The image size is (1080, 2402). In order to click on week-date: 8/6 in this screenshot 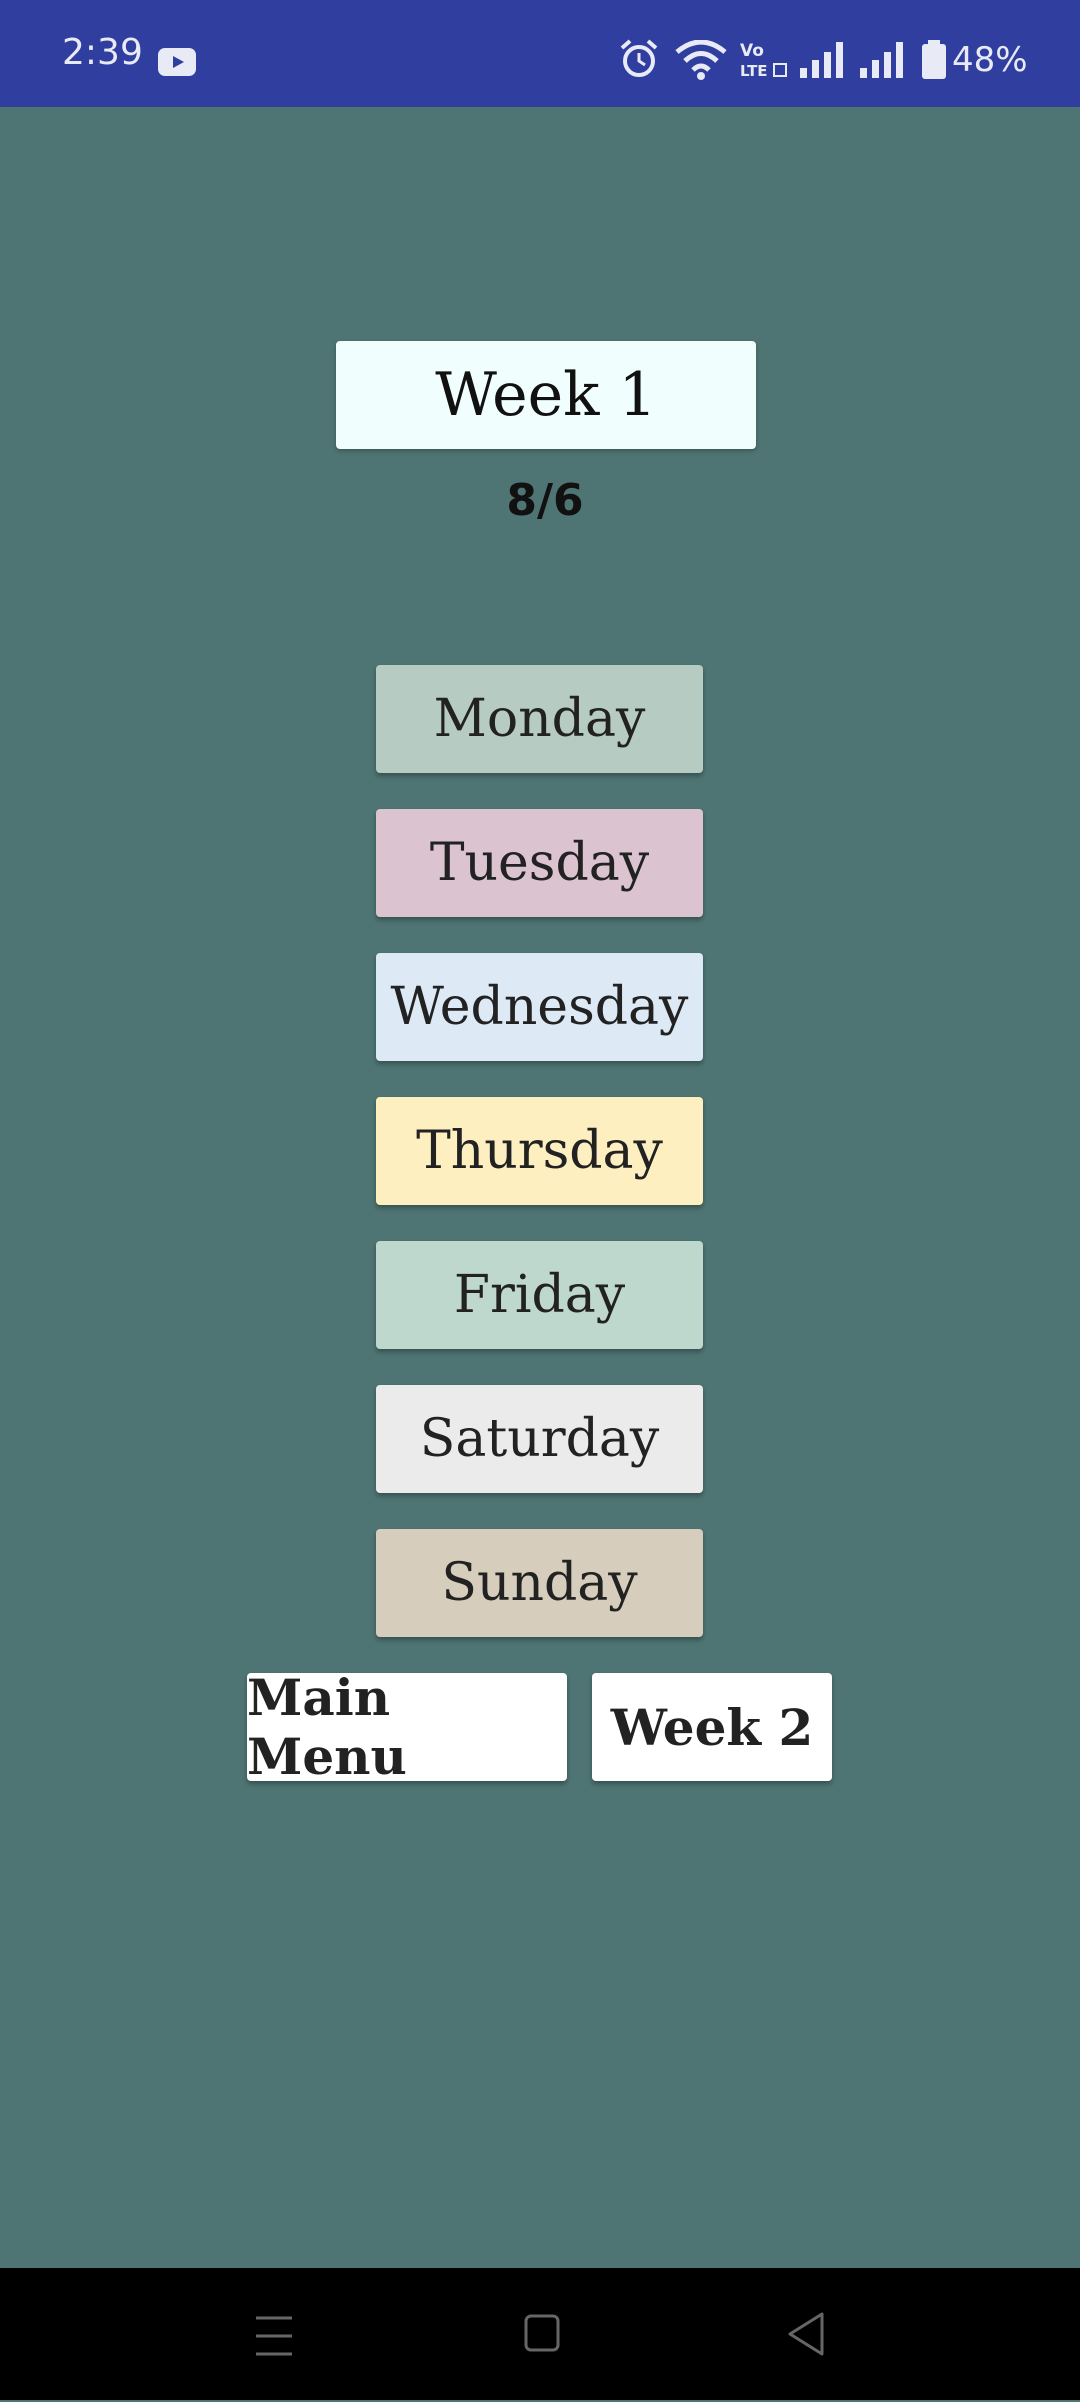, I will do `click(545, 500)`.